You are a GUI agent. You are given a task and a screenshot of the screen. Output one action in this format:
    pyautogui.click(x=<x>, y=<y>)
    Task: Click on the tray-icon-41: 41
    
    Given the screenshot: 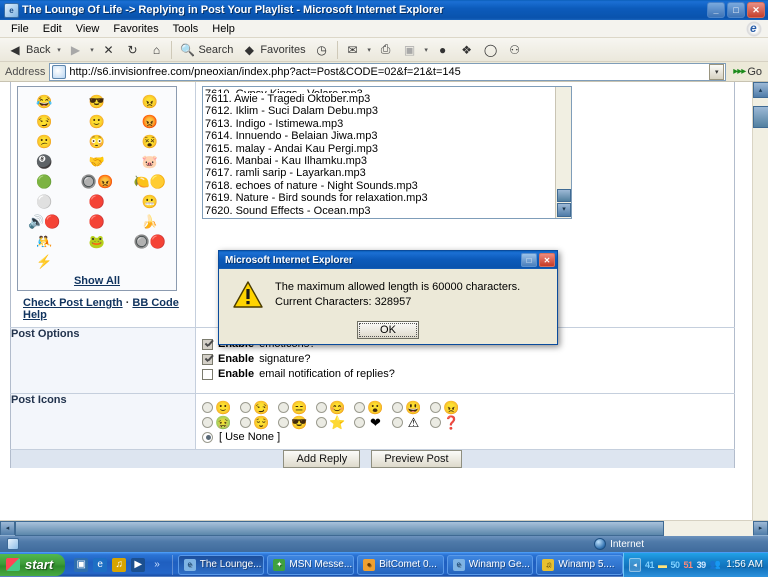 What is the action you would take?
    pyautogui.click(x=649, y=565)
    